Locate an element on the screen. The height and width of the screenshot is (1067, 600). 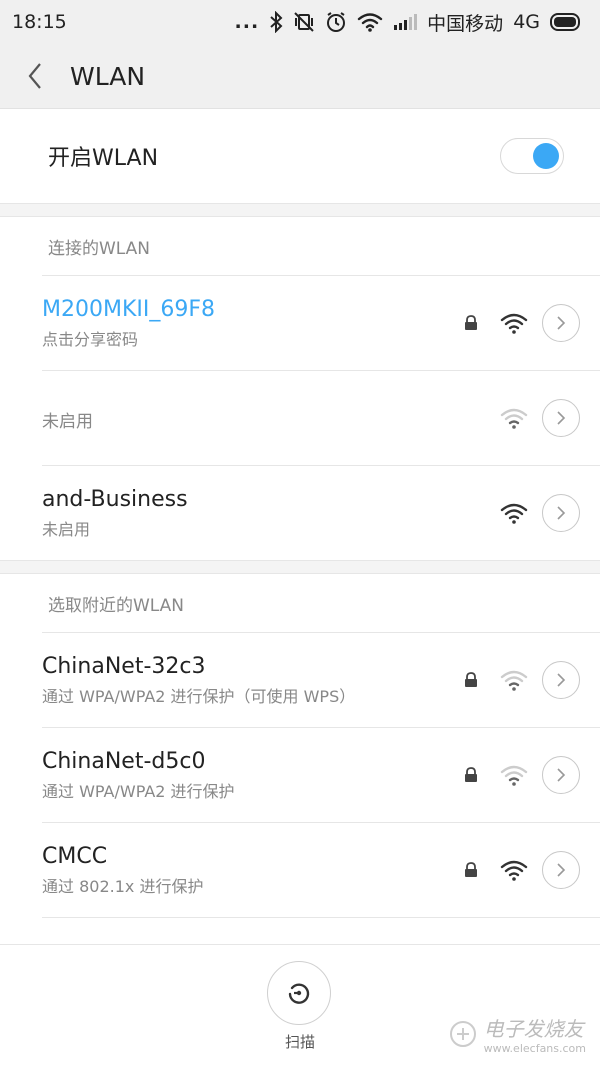
vibrate-icon is located at coordinates (304, 22).